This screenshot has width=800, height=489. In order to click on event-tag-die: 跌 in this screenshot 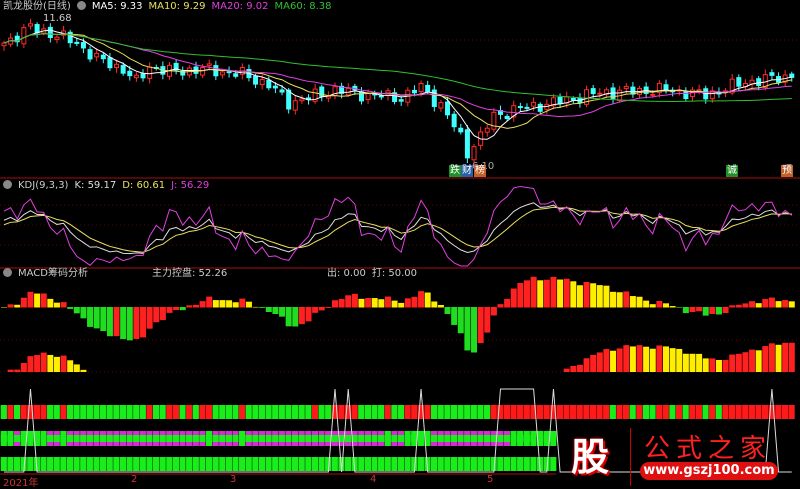, I will do `click(455, 171)`.